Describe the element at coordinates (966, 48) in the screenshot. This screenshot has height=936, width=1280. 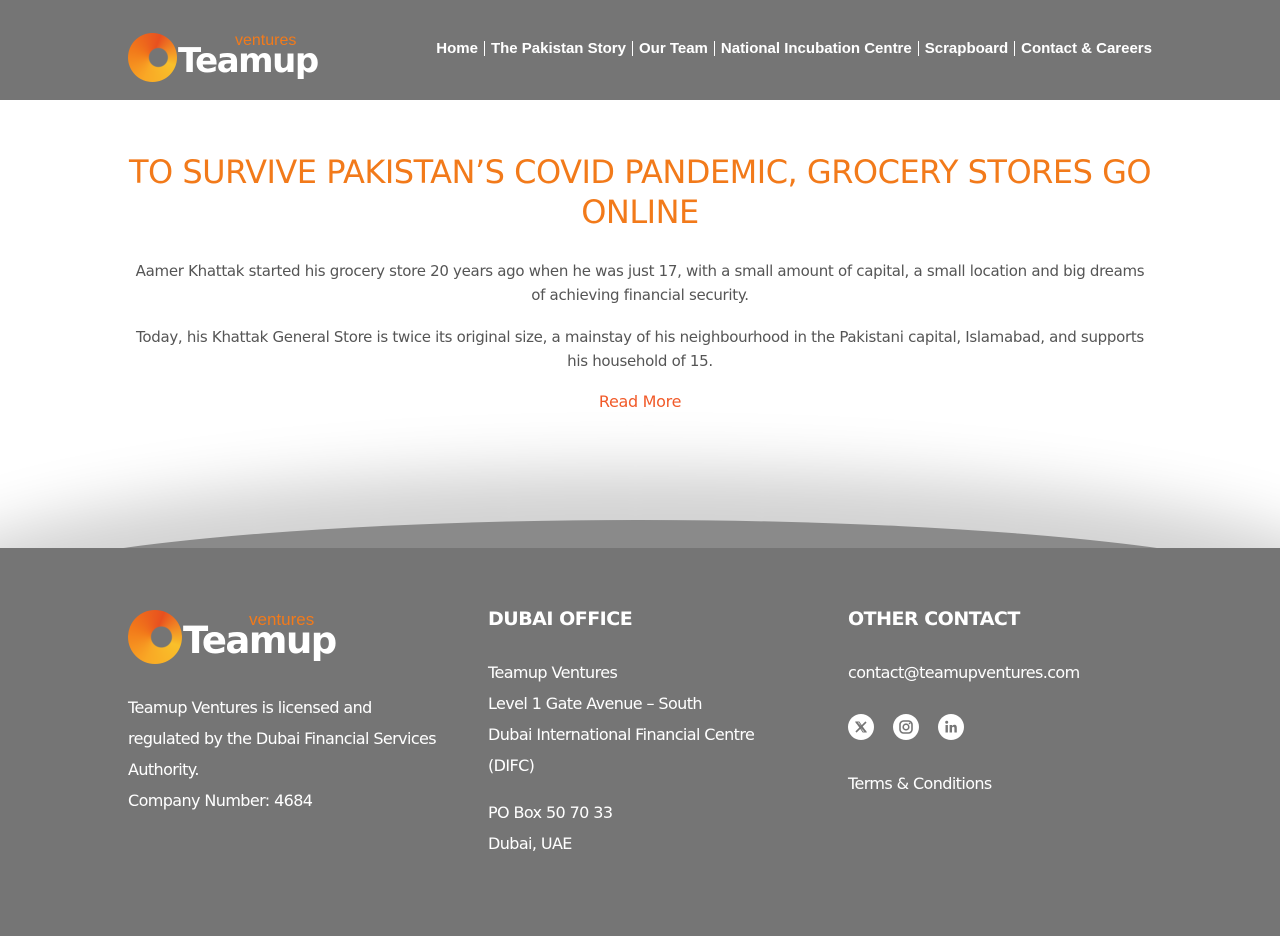
I see `nav-scrapboard: Scrapboard` at that location.